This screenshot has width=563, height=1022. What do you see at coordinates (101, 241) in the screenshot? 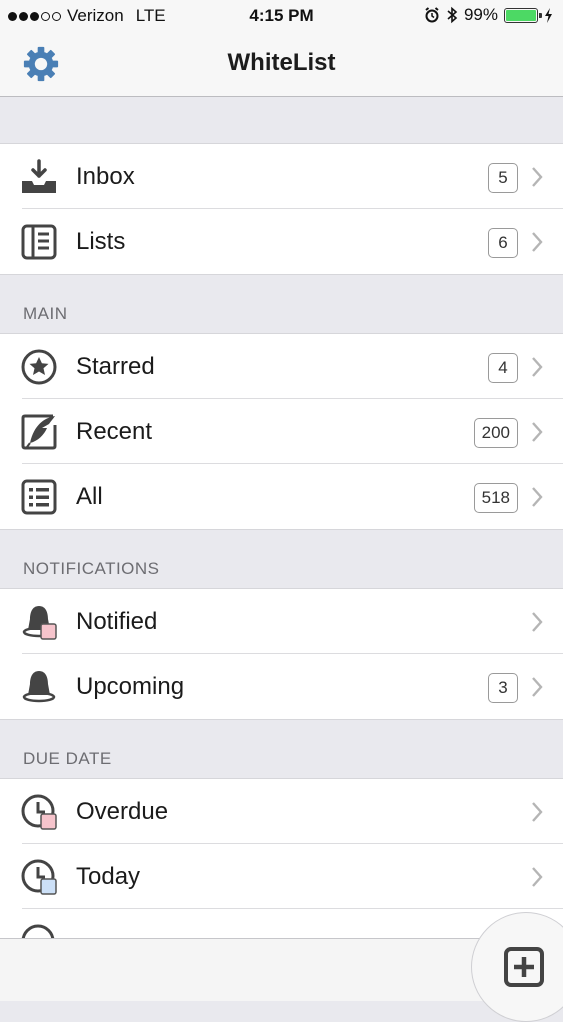
I see `row-label: Lists` at bounding box center [101, 241].